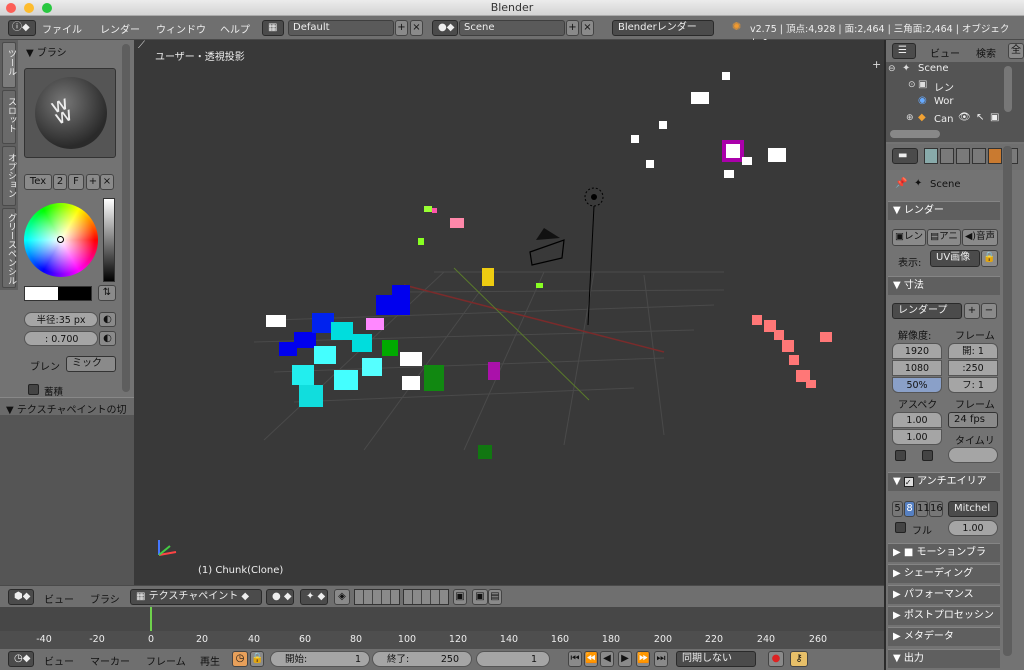 The width and height of the screenshot is (1024, 670). Describe the element at coordinates (341, 28) in the screenshot. I see `layout-field: Default` at that location.